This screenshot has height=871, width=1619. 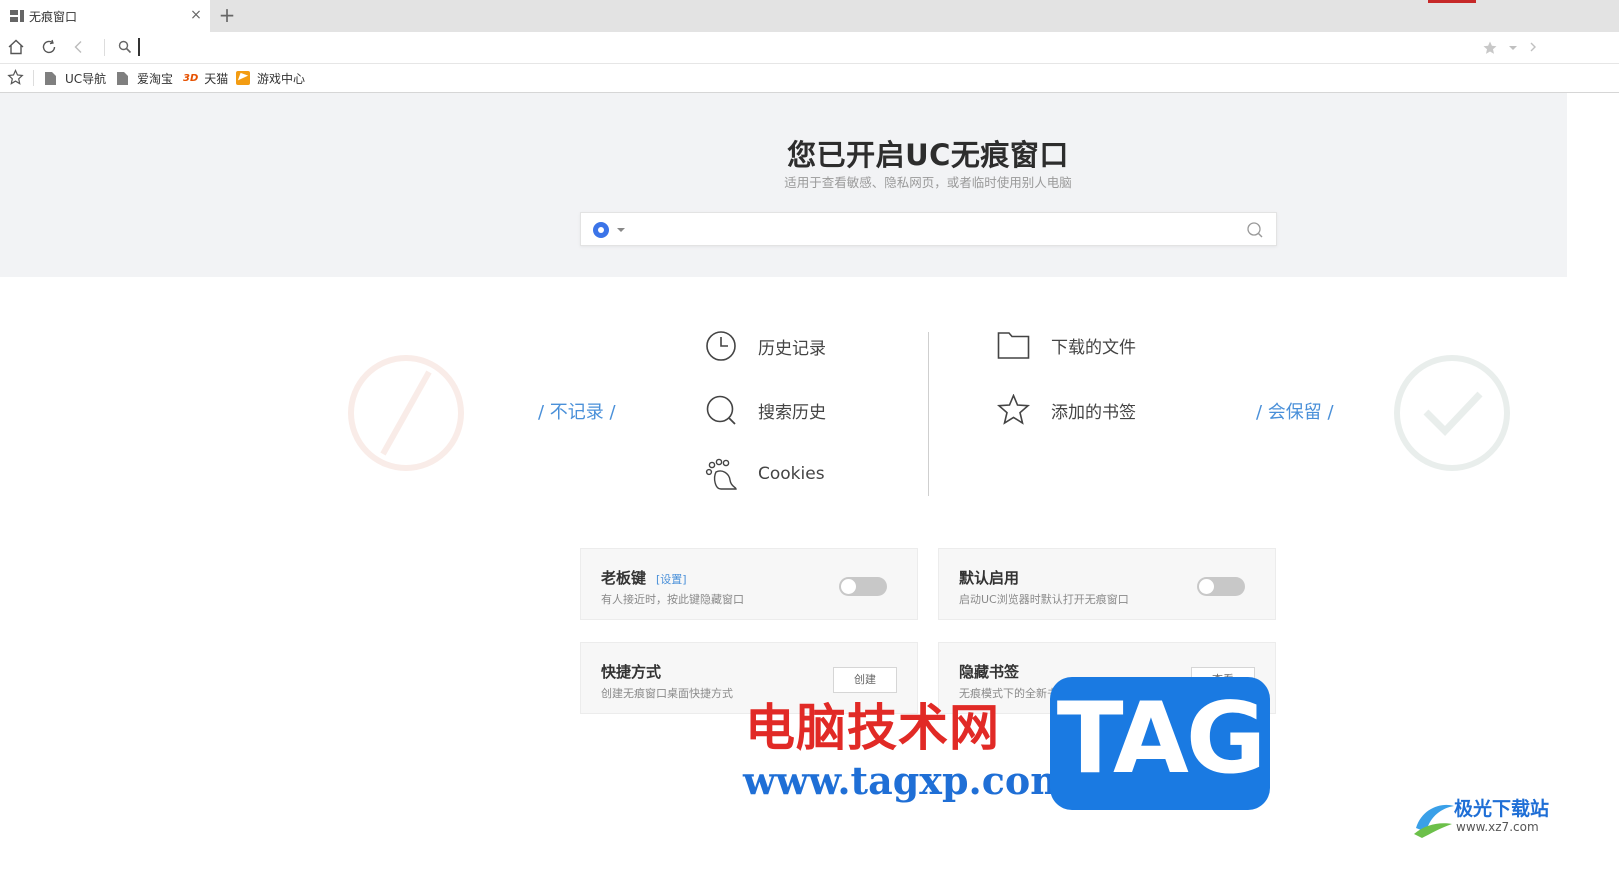 I want to click on scrollbar-track, so click(x=1593, y=482).